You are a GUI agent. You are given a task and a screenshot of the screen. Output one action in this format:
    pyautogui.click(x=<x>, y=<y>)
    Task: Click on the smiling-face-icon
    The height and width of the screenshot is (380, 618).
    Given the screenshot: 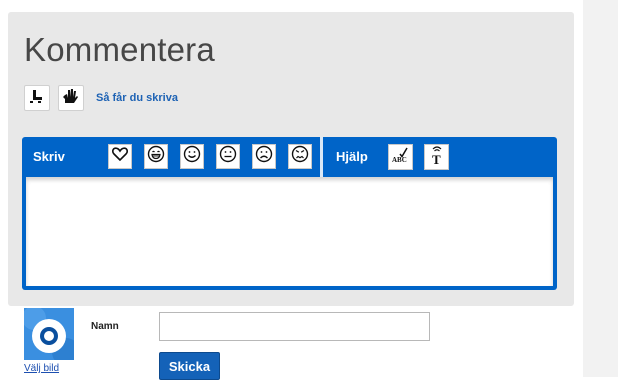 What is the action you would take?
    pyautogui.click(x=192, y=156)
    